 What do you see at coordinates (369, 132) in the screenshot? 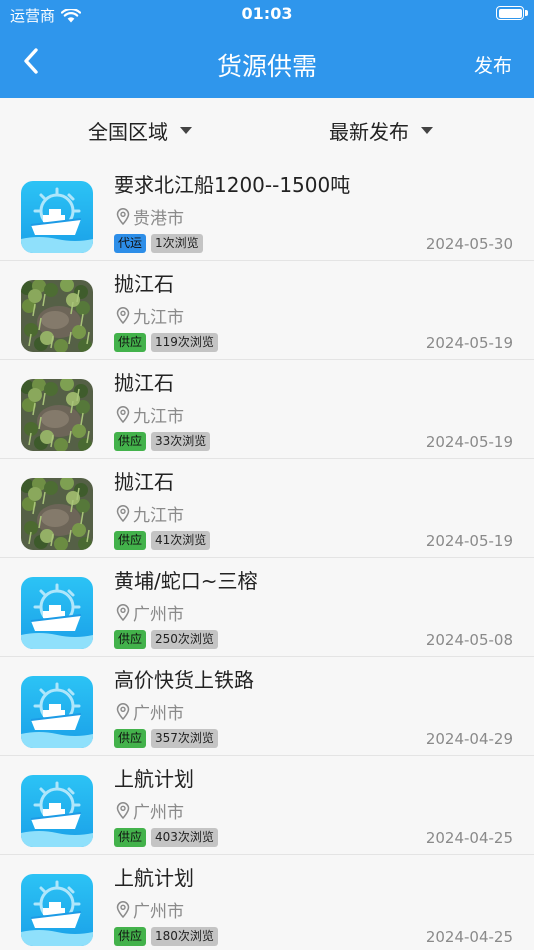
I see `sort-filter-label: 最新发布` at bounding box center [369, 132].